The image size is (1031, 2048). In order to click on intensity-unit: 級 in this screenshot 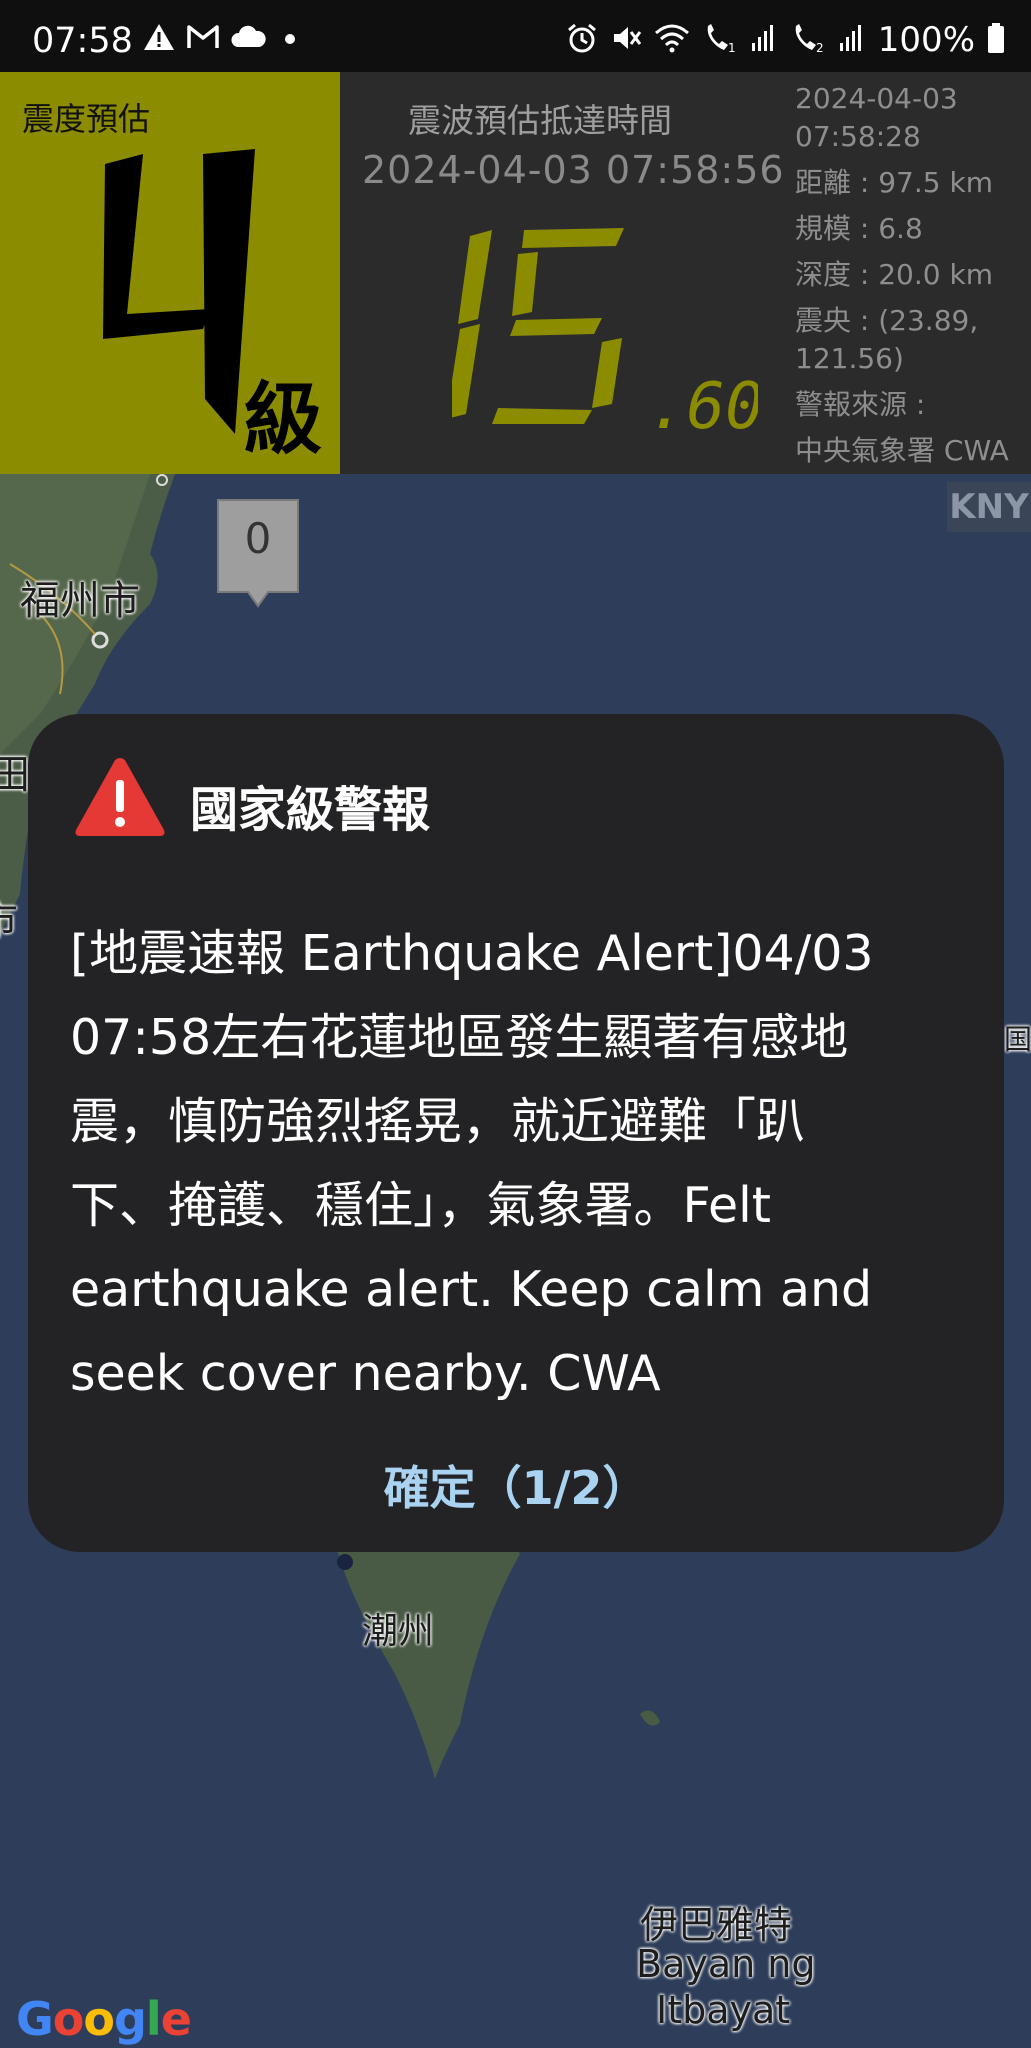, I will do `click(283, 420)`.